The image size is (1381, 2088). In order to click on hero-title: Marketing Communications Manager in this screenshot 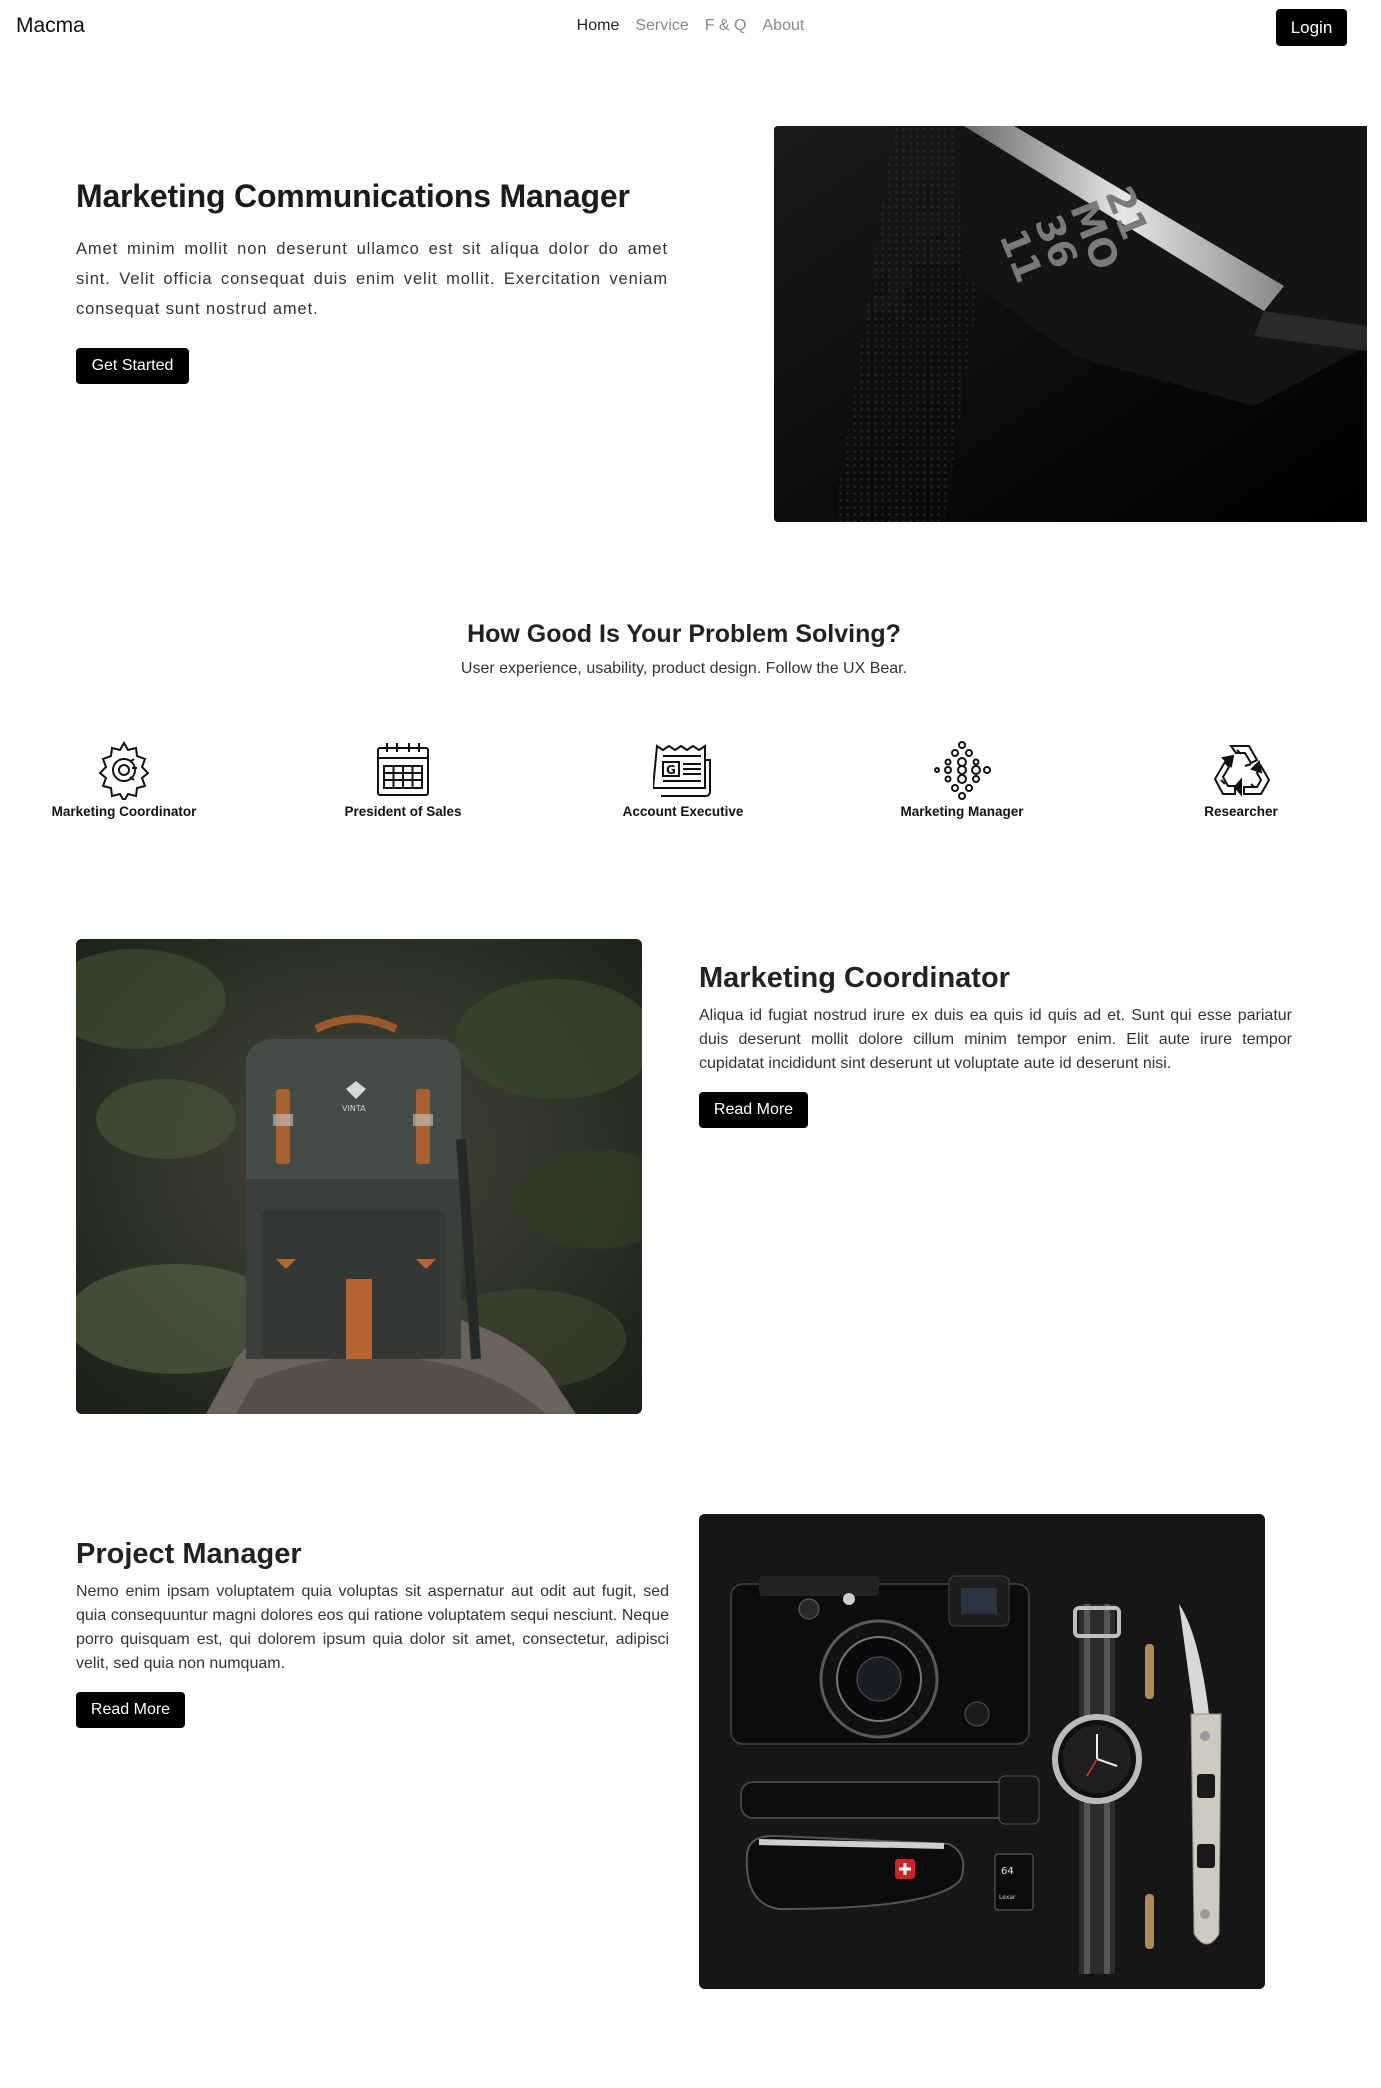, I will do `click(353, 196)`.